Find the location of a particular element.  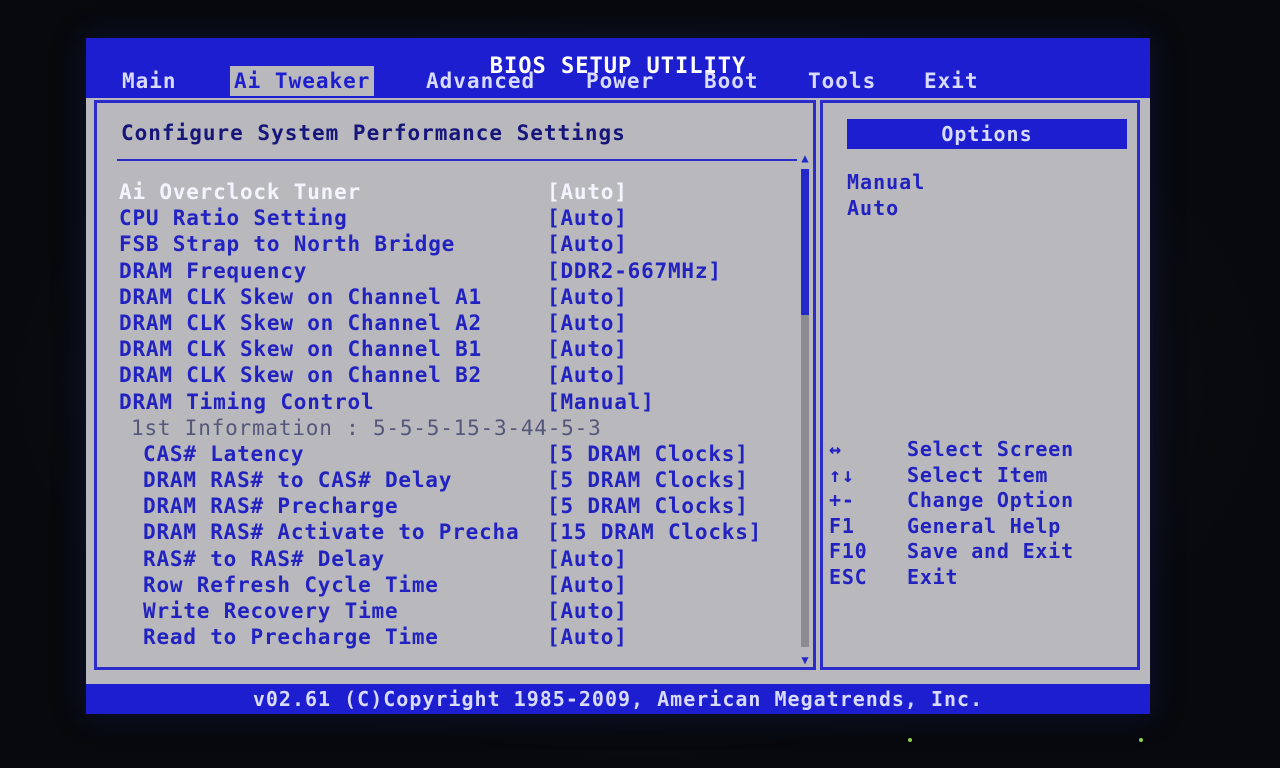

setting-label: Row Refresh Cycle Time is located at coordinates (291, 584).